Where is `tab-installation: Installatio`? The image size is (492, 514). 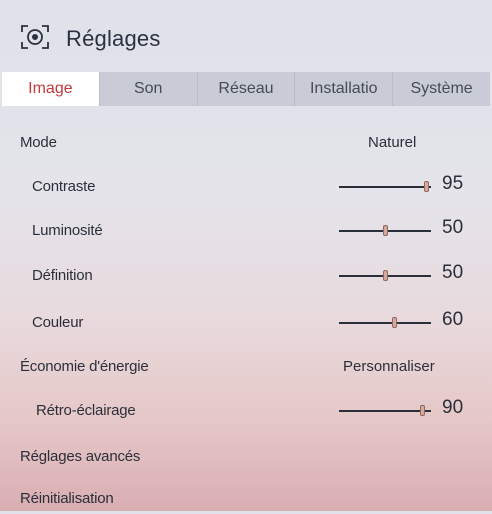
tab-installation: Installatio is located at coordinates (344, 89).